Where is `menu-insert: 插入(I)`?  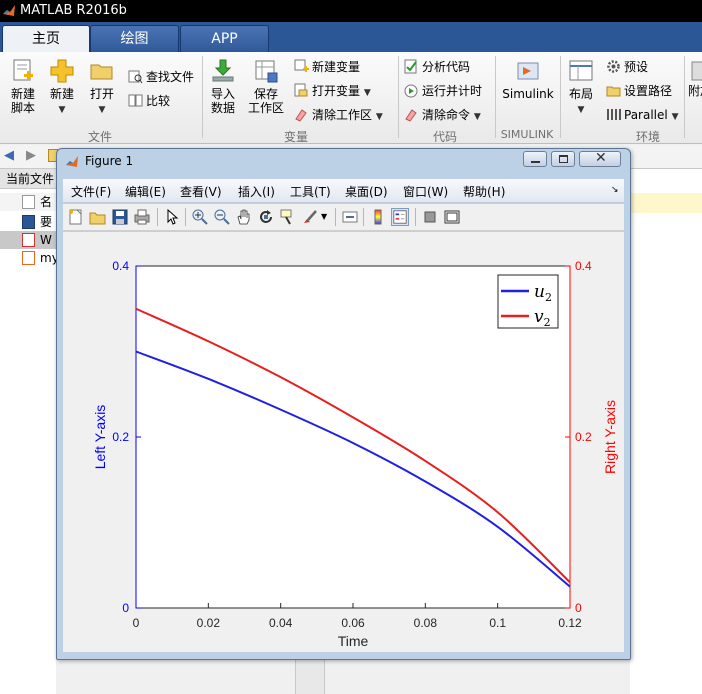
menu-insert: 插入(I) is located at coordinates (256, 191).